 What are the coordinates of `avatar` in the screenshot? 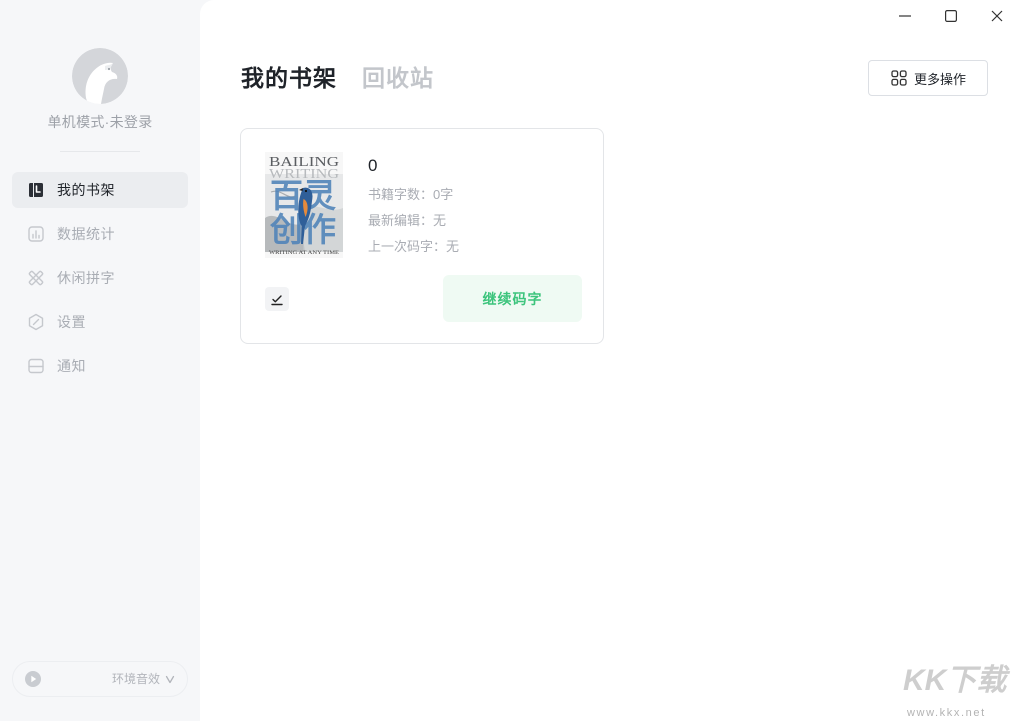 It's located at (100, 76).